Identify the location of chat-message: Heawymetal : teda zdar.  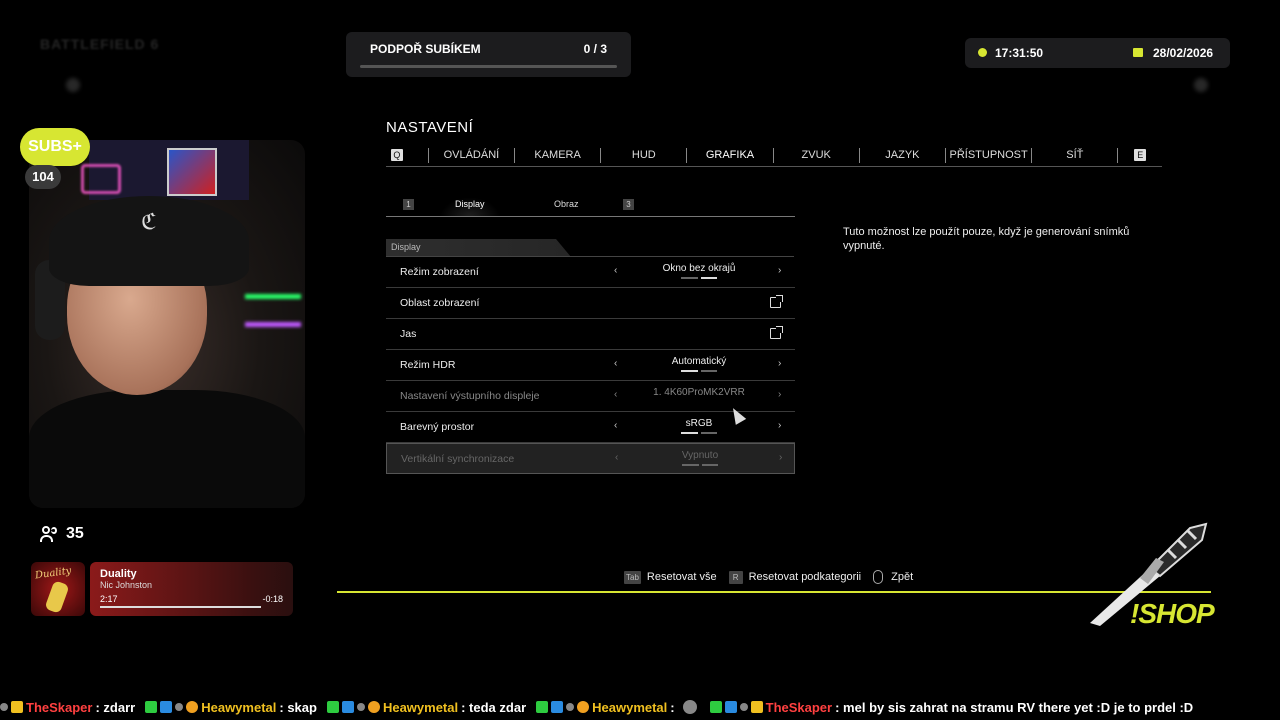
(426, 707).